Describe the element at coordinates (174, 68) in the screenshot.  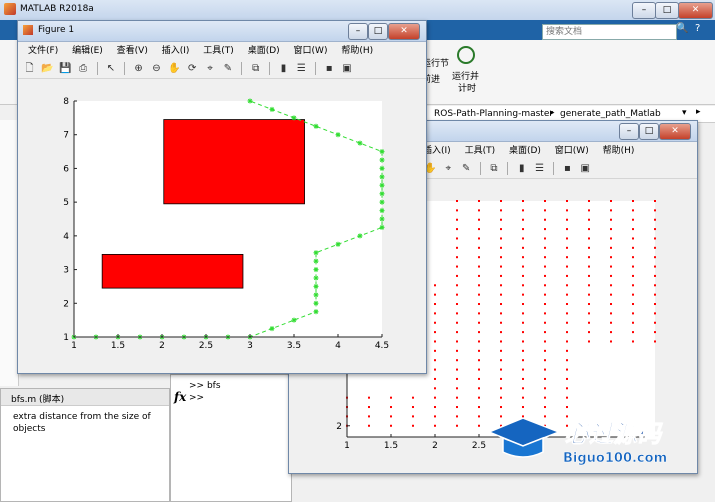
I see `pan-icon: ✋` at that location.